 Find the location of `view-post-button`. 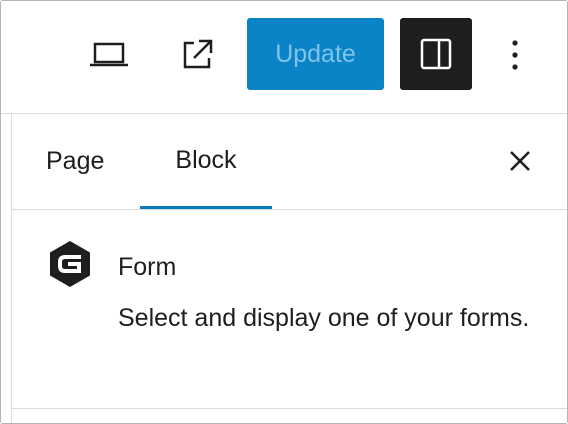

view-post-button is located at coordinates (197, 55).